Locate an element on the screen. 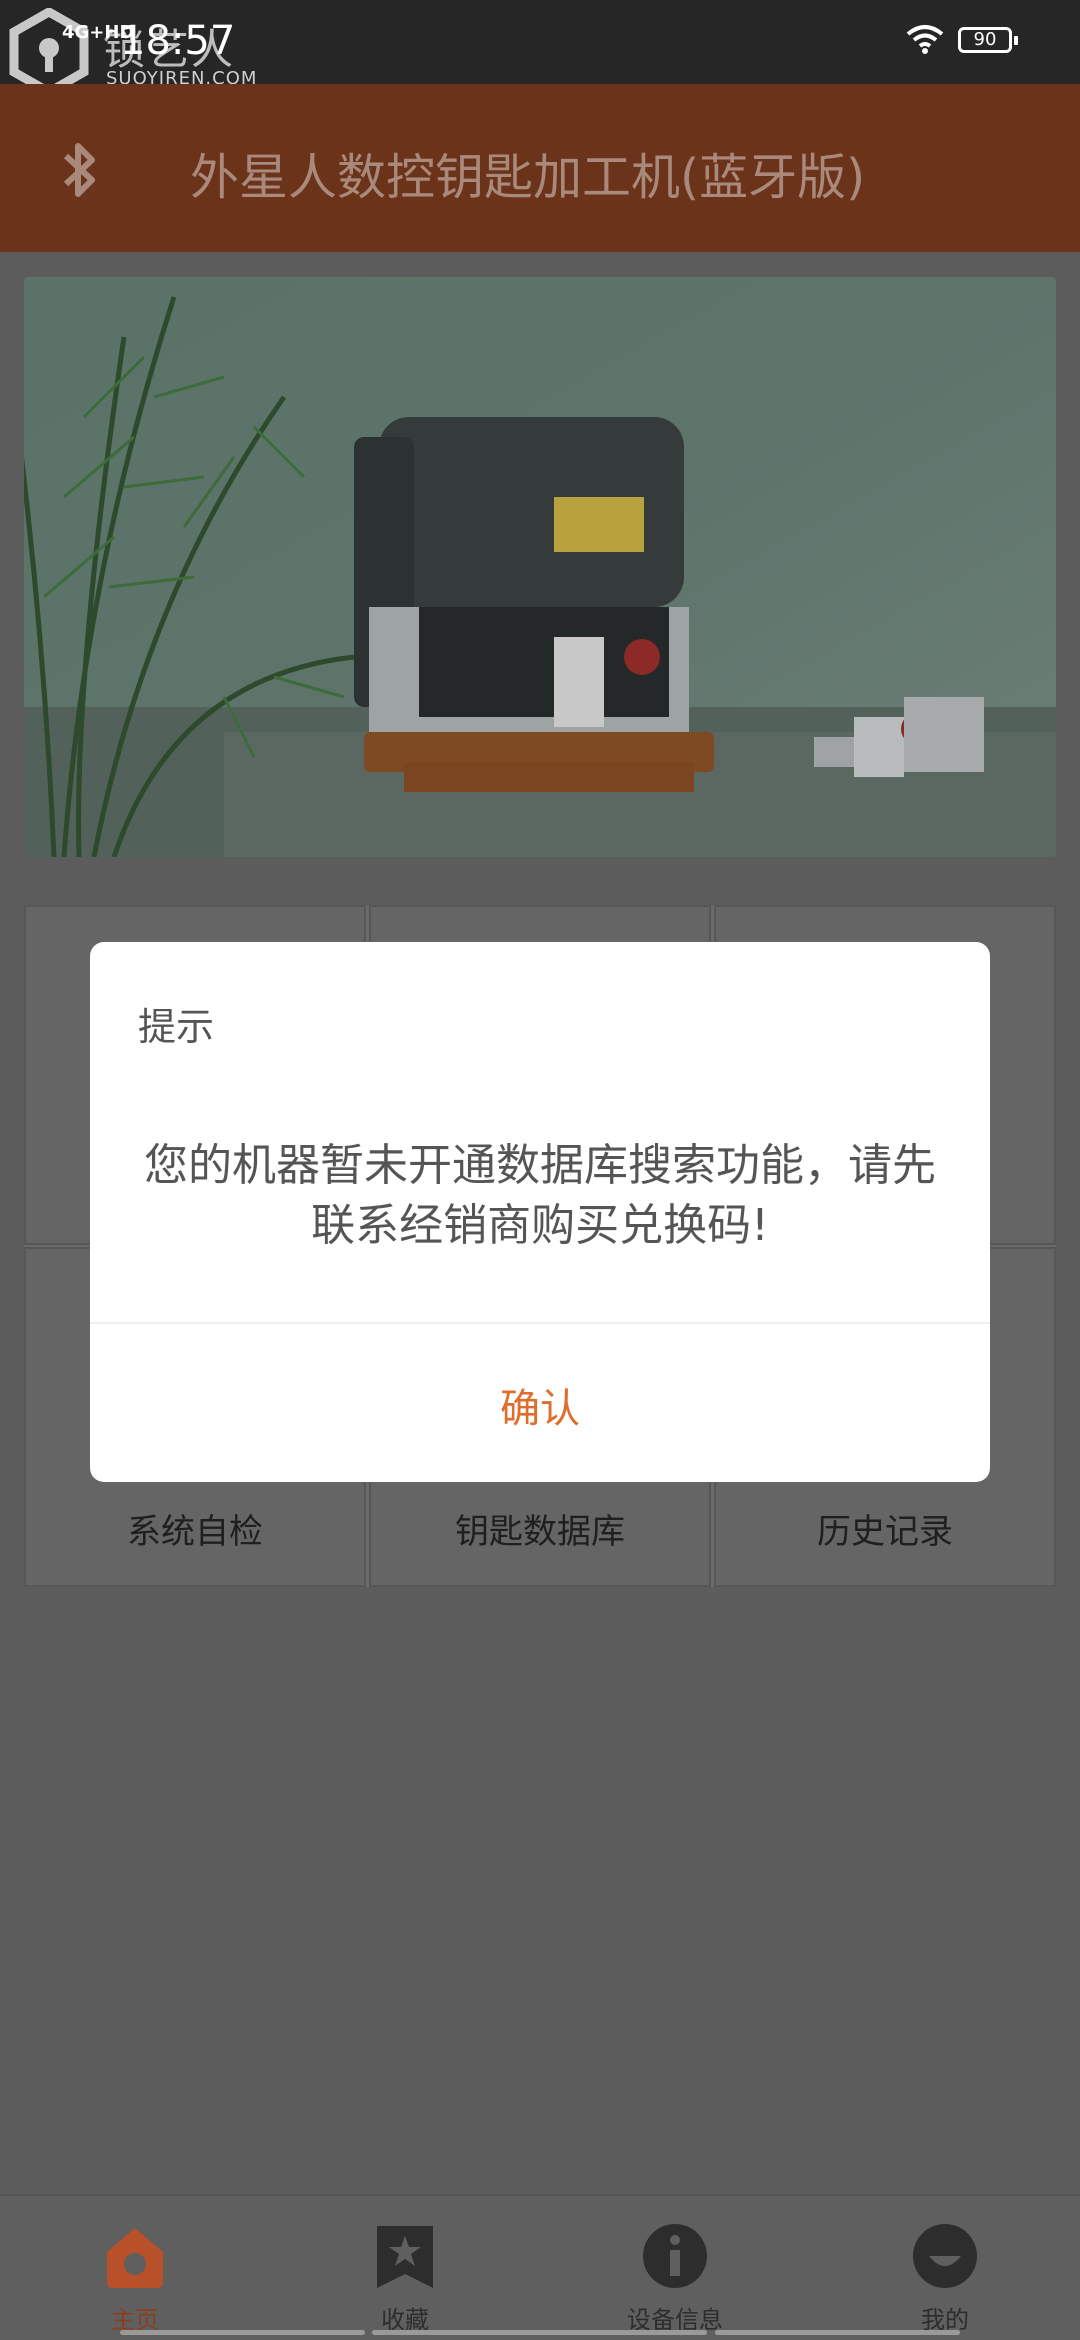 Image resolution: width=1080 pixels, height=2340 pixels. app-bar: 外星人数控钥匙加工机(蓝牙版) is located at coordinates (540, 168).